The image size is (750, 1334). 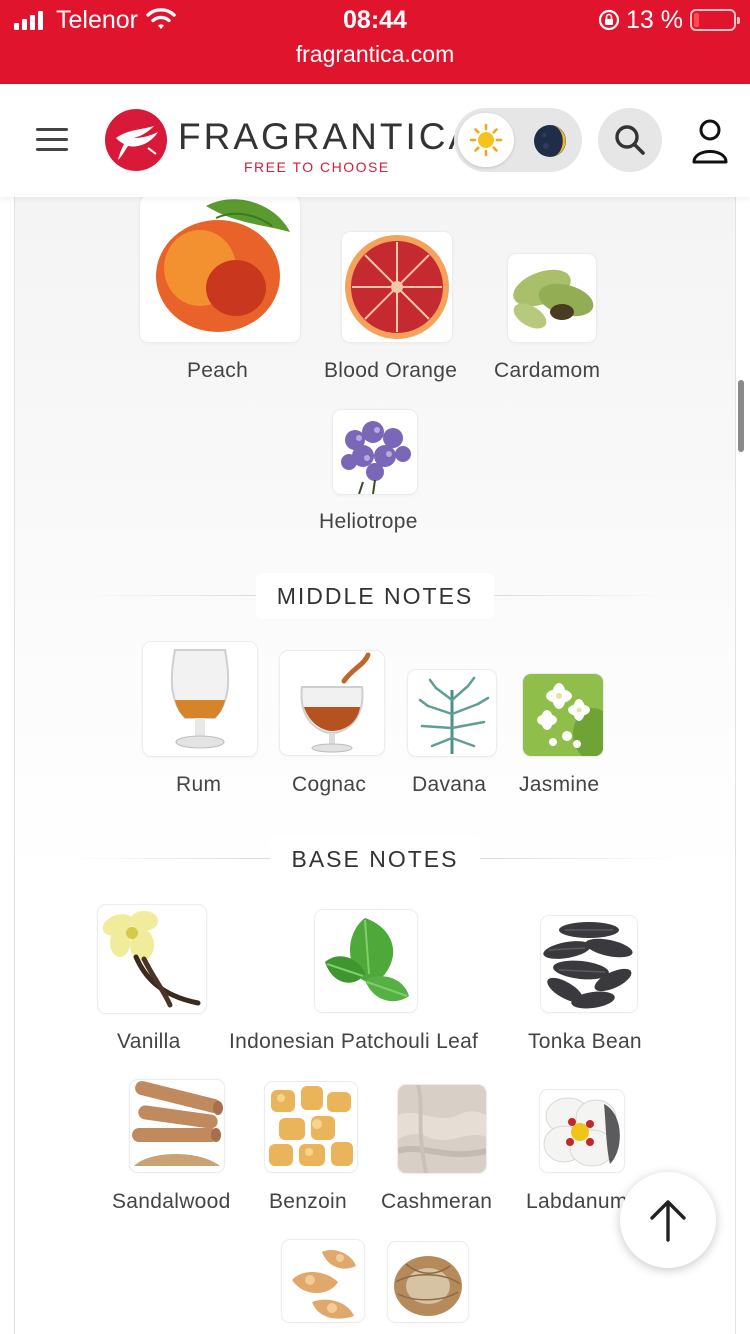 I want to click on rum-image, so click(x=200, y=699).